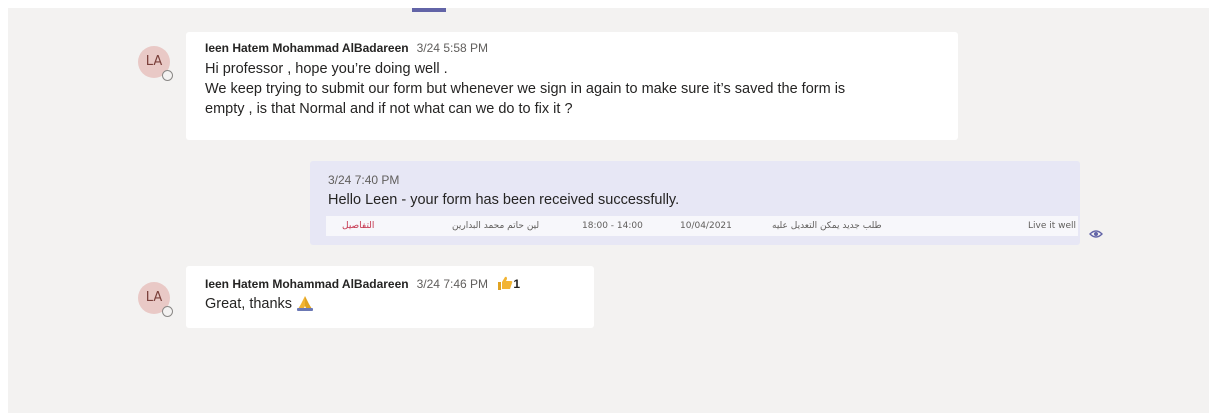 Image resolution: width=1209 pixels, height=413 pixels. Describe the element at coordinates (827, 226) in the screenshot. I see `attachment-request: طلب جديد يمكن التعديل عليه` at that location.